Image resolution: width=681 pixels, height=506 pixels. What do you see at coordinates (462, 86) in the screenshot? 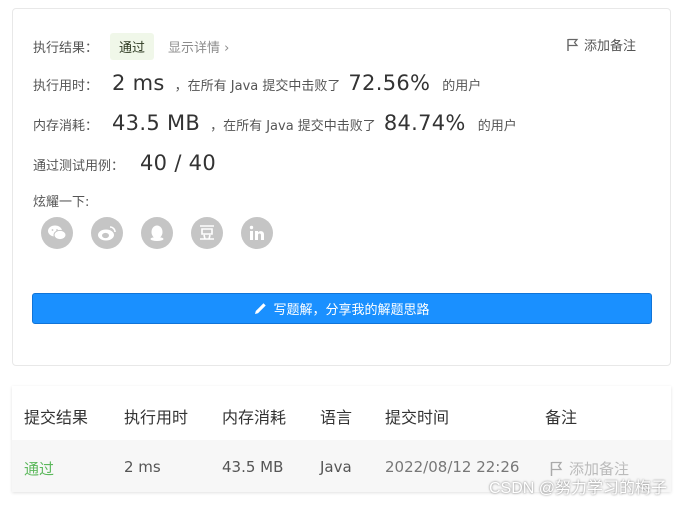
I see `runtime-suffix: 的用户` at bounding box center [462, 86].